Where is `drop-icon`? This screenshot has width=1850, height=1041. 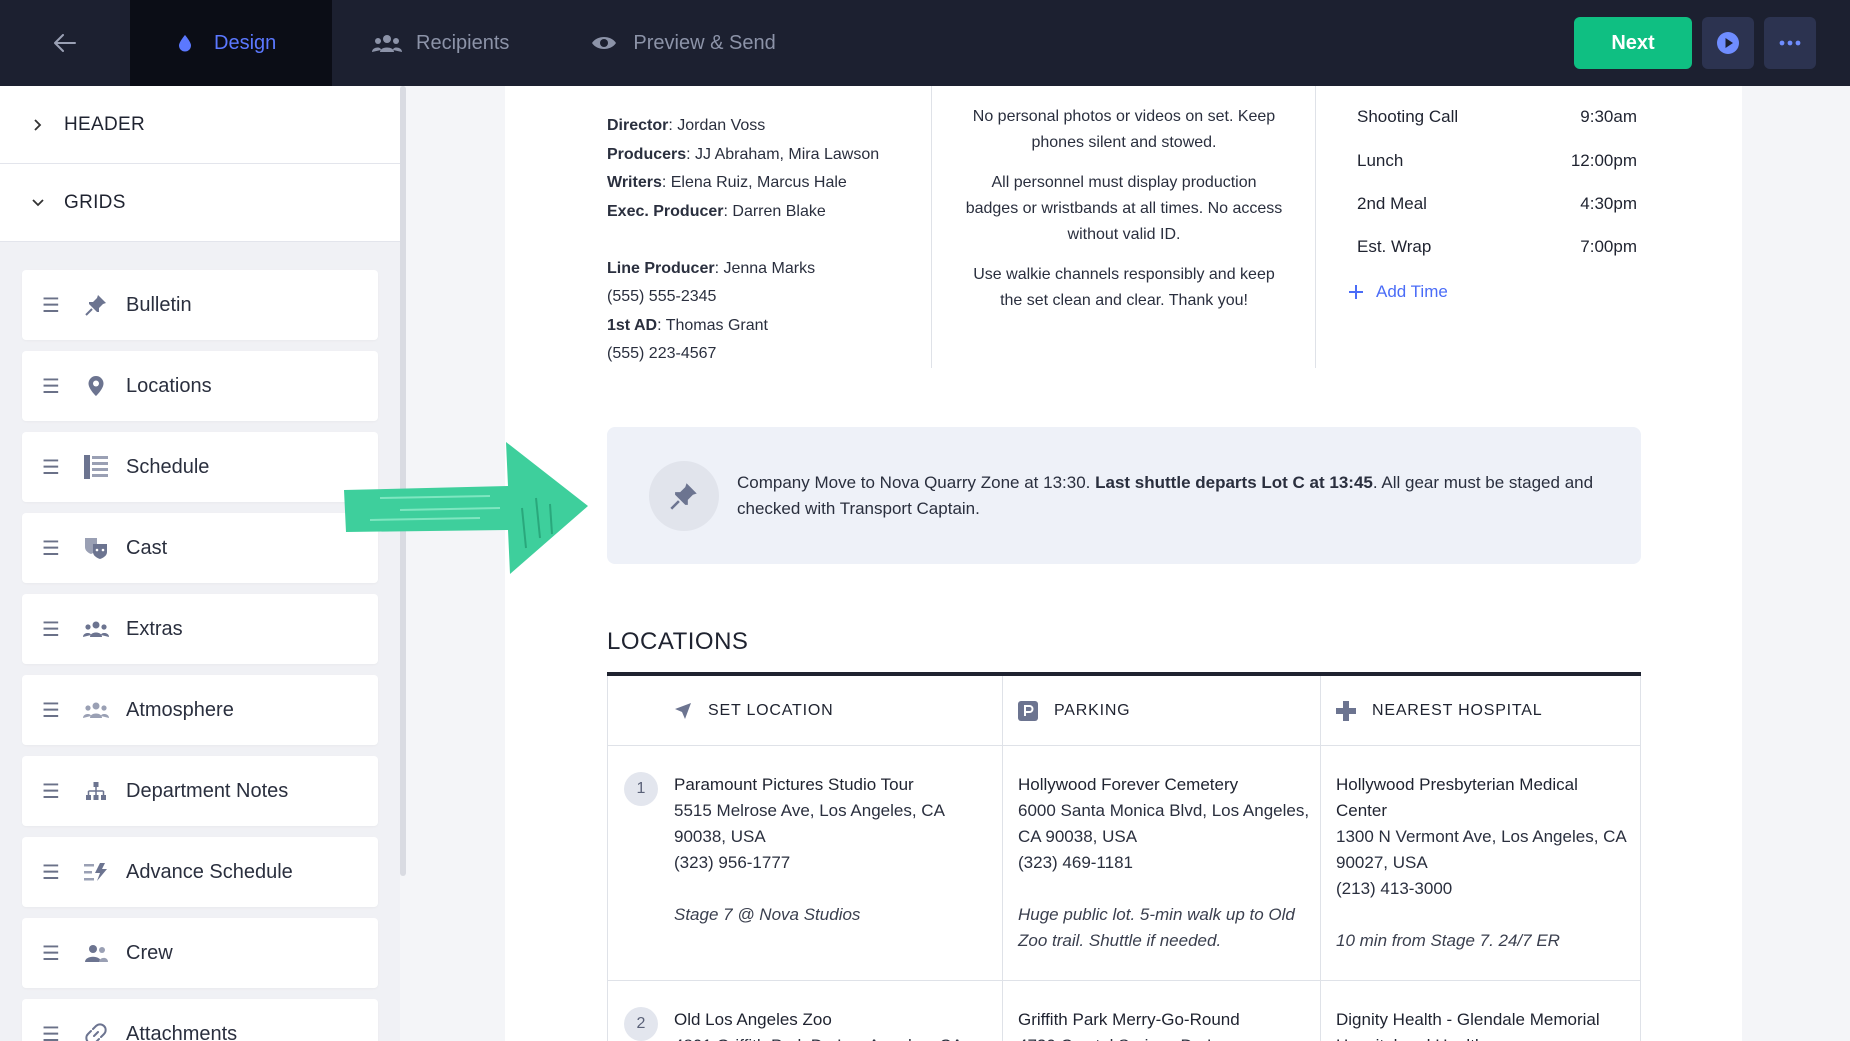
drop-icon is located at coordinates (185, 43).